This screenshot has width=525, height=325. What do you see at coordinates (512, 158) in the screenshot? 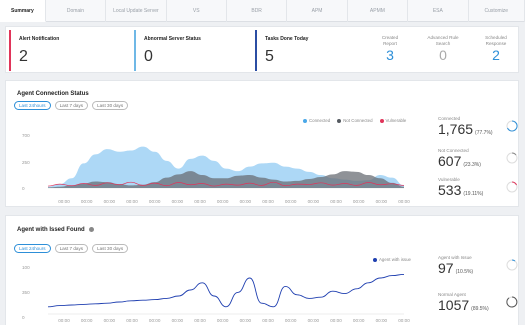
I see `not-connected-ring-icon` at bounding box center [512, 158].